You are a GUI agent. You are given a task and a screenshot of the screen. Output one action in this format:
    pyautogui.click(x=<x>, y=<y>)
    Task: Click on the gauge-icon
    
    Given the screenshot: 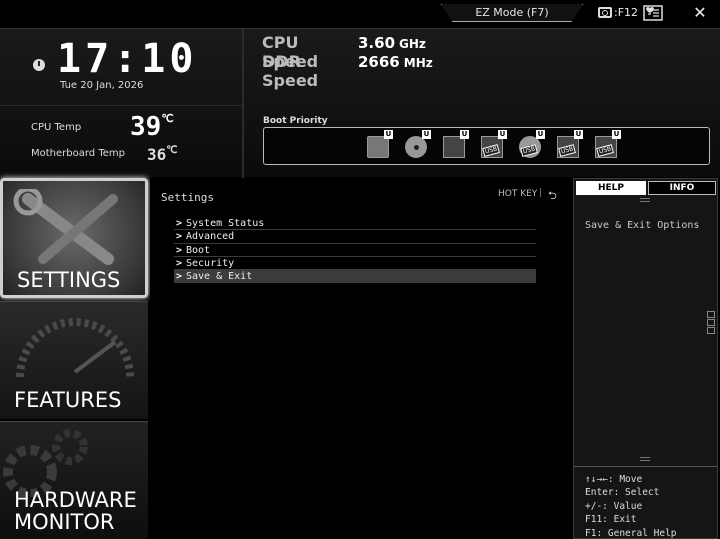 What is the action you would take?
    pyautogui.click(x=75, y=348)
    